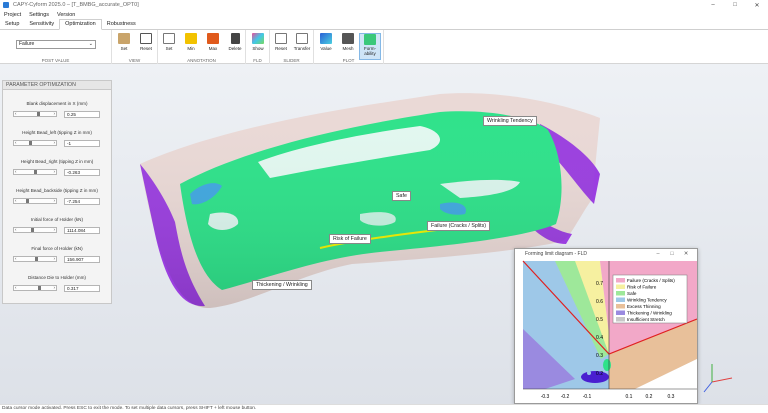 Image resolution: width=768 pixels, height=413 pixels. Describe the element at coordinates (66, 15) in the screenshot. I see `menu-version: Version` at that location.